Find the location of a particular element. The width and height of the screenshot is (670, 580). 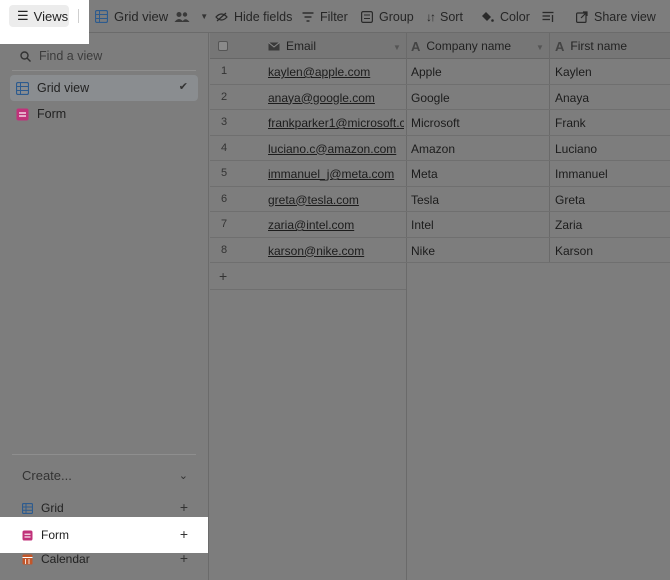

views-highlight: ☰ Views is located at coordinates (44, 22).